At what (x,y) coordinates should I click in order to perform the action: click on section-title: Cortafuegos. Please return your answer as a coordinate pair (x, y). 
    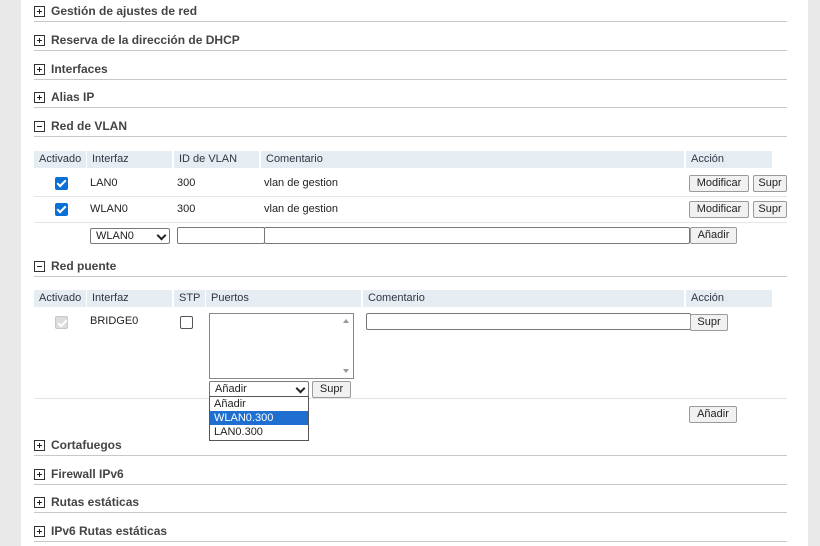
    Looking at the image, I should click on (86, 445).